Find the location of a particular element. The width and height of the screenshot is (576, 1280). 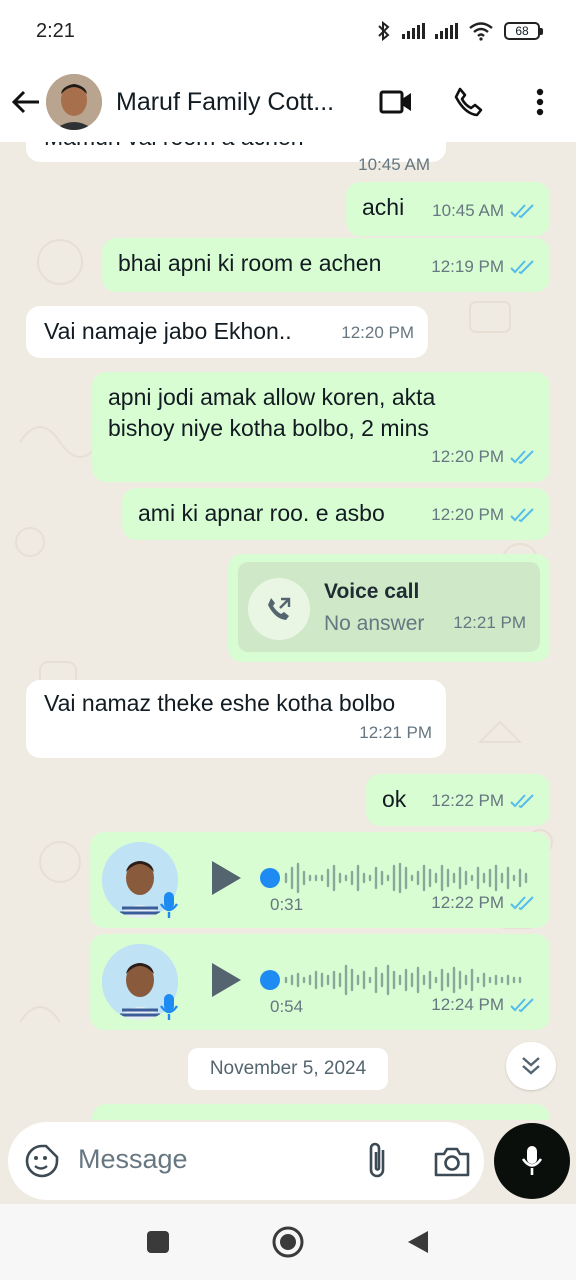

missed-call-icon-wrap is located at coordinates (279, 609).